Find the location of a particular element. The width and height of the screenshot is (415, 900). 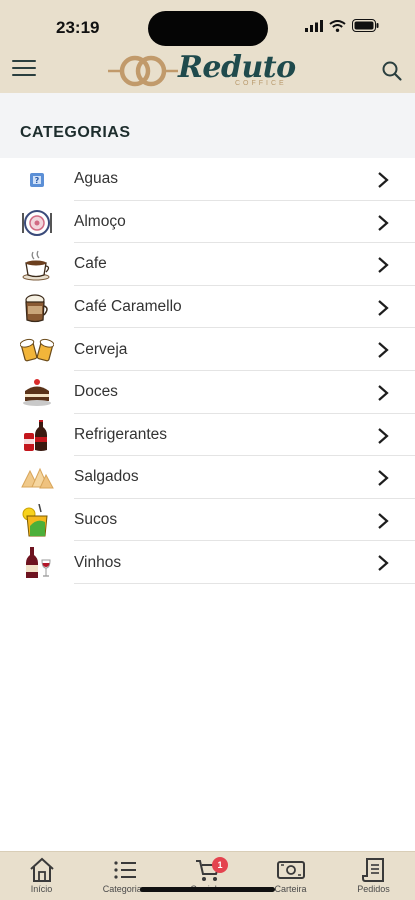

search-icon is located at coordinates (392, 71).